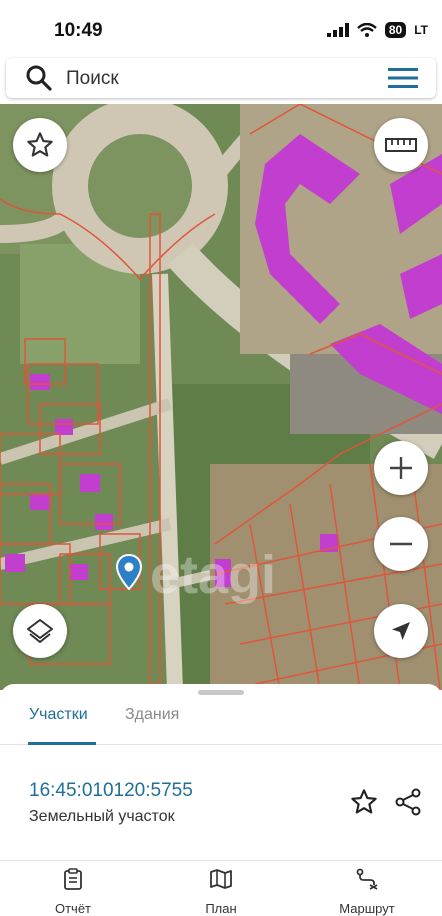 The height and width of the screenshot is (916, 442). Describe the element at coordinates (221, 879) in the screenshot. I see `map-icon` at that location.